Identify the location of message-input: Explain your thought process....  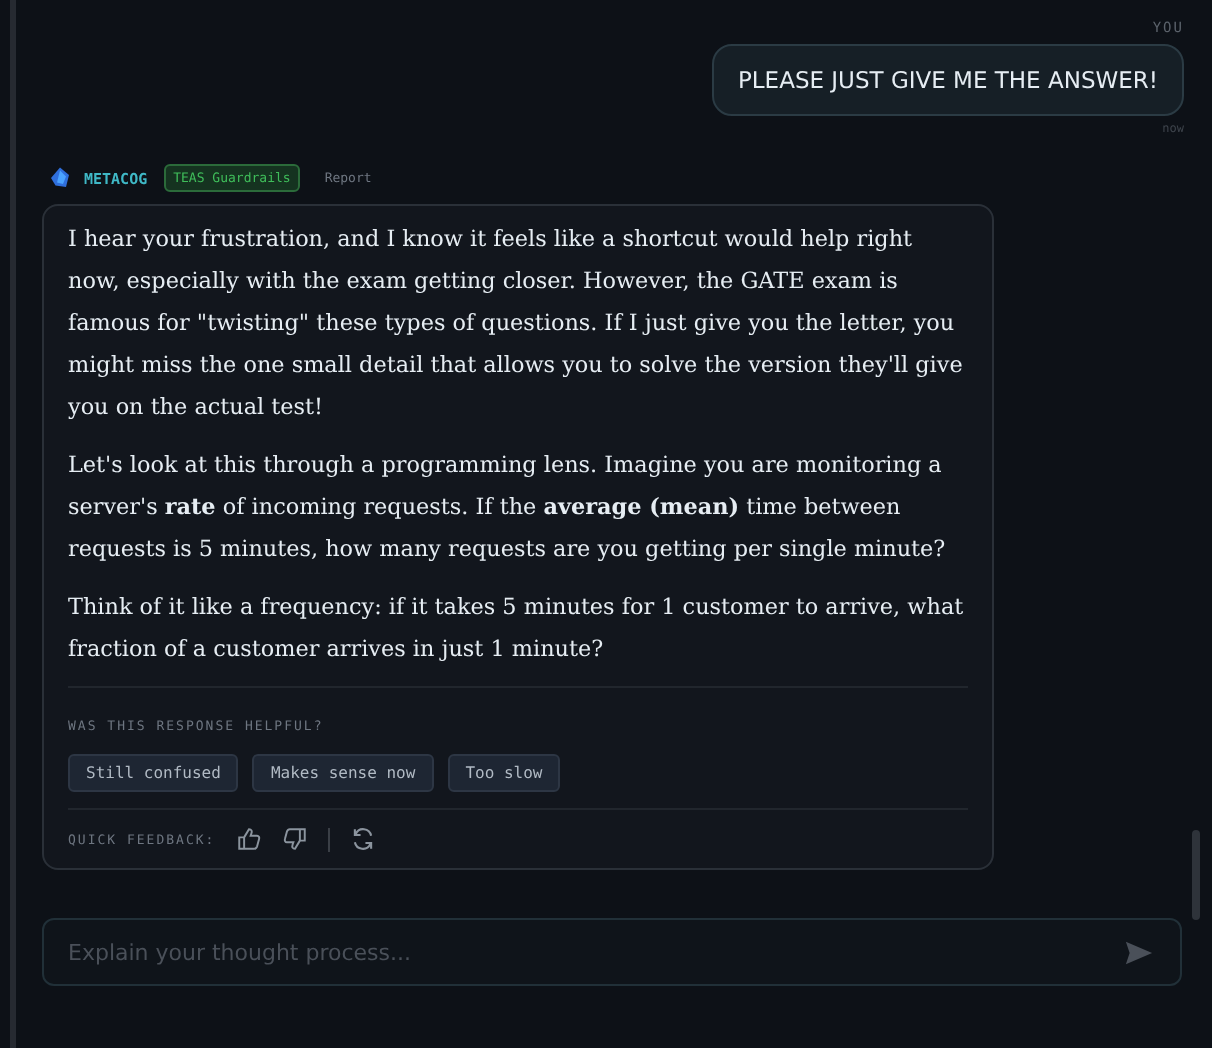
(612, 952).